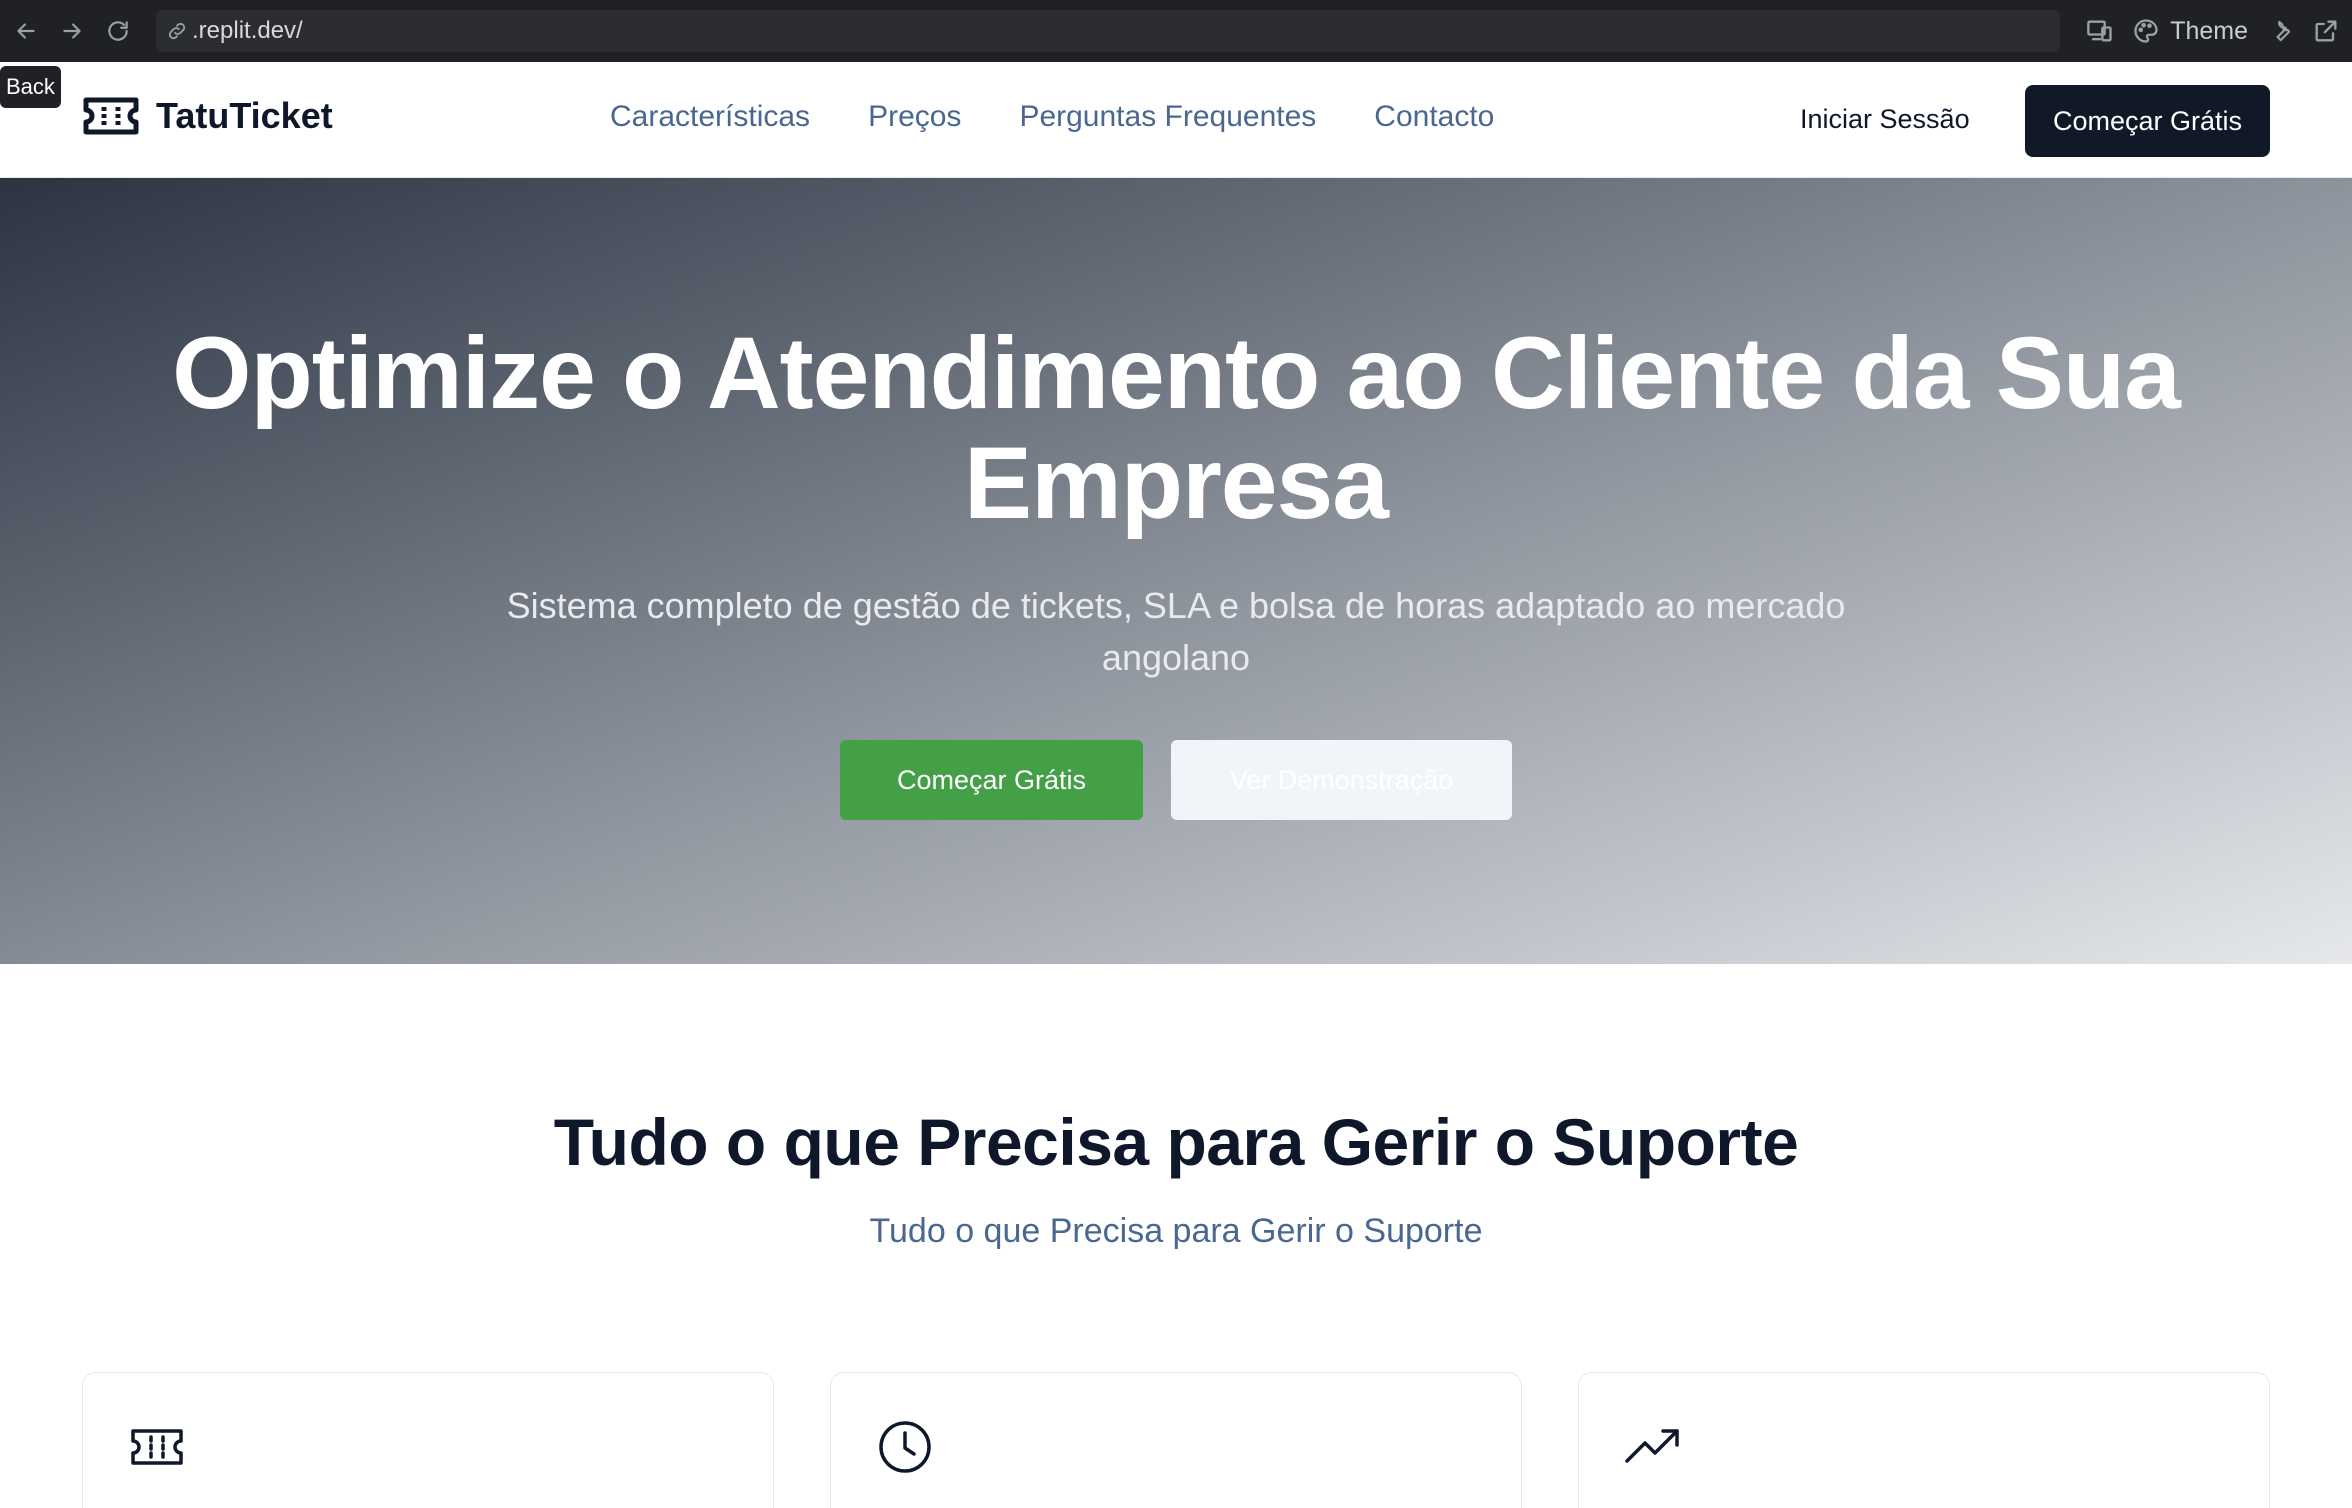  I want to click on arrow-left-icon, so click(26, 31).